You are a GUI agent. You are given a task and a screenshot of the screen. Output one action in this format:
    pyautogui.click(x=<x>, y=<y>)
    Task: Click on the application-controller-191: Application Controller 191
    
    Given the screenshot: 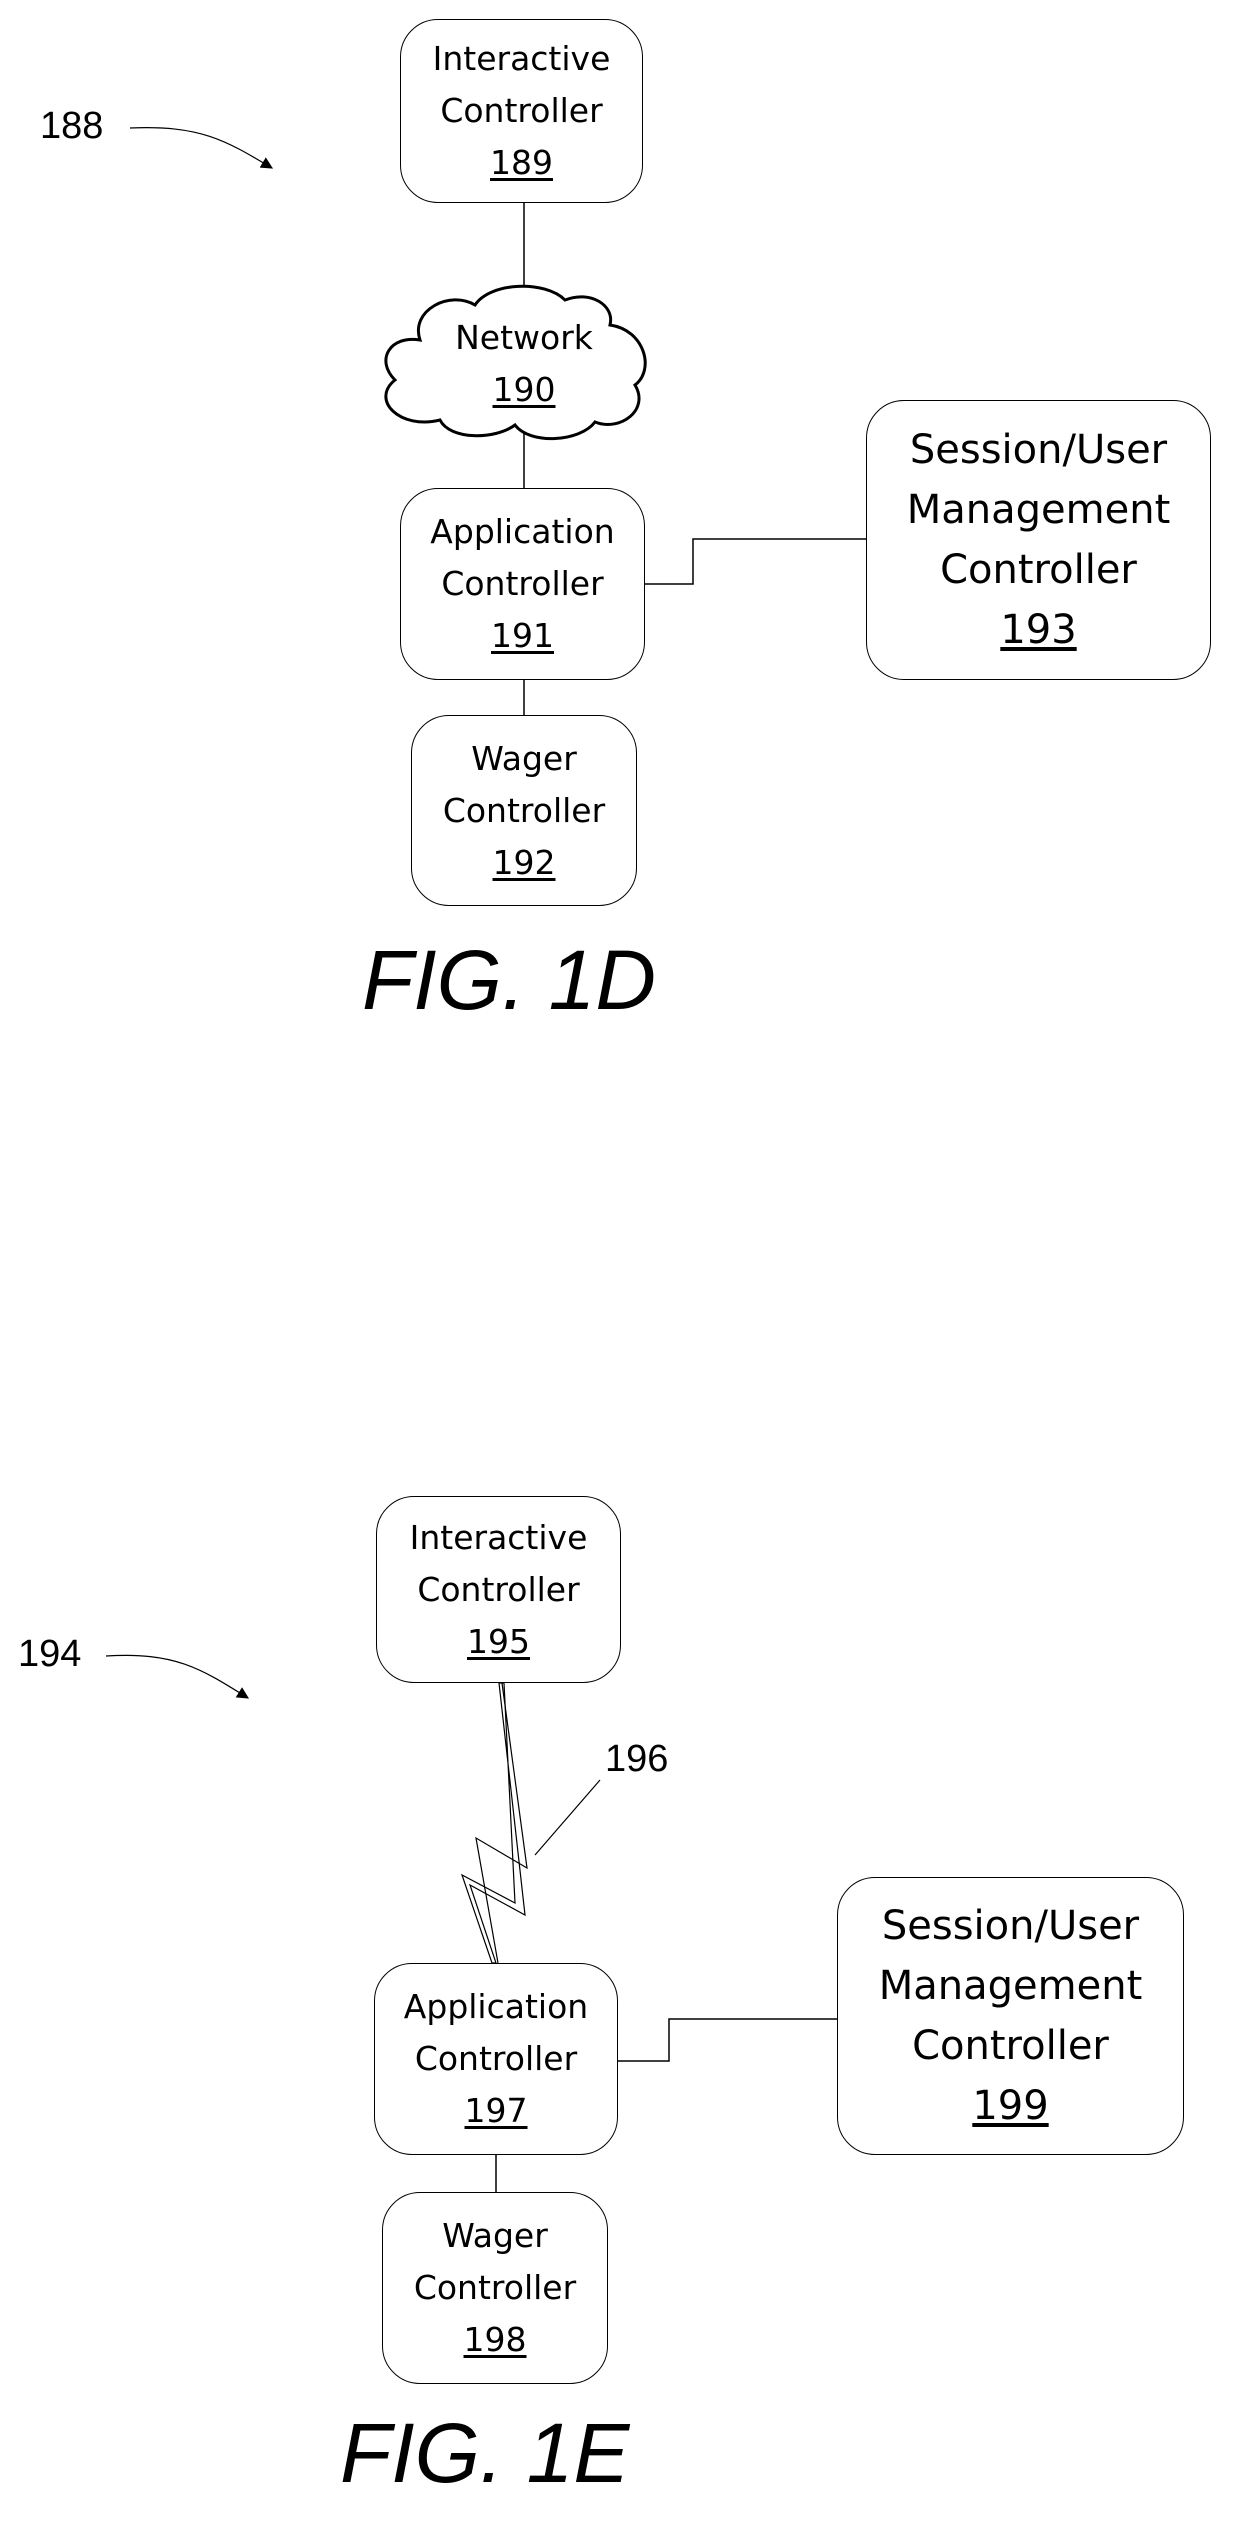 What is the action you would take?
    pyautogui.click(x=522, y=584)
    